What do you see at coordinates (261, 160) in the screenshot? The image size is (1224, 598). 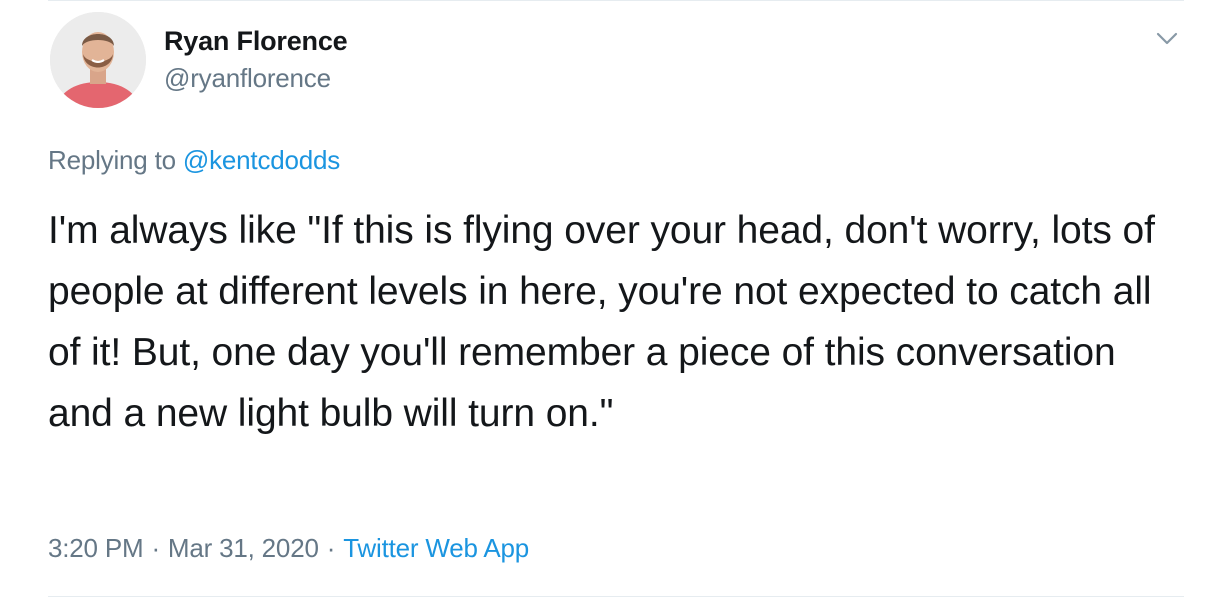 I see `replying-to-mention: @kentcdodds` at bounding box center [261, 160].